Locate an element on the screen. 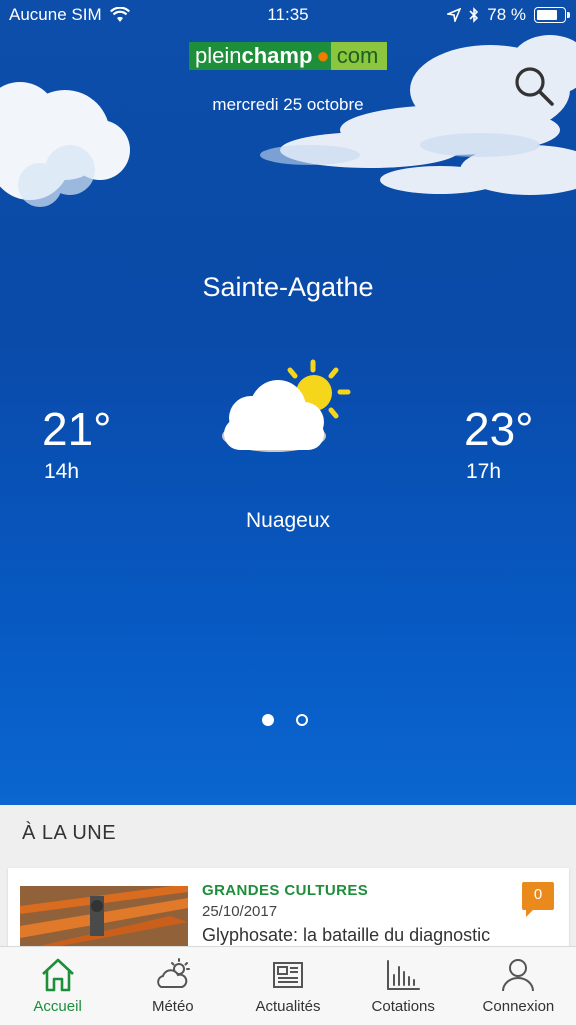 The width and height of the screenshot is (576, 1025). tab-label: Actualités is located at coordinates (288, 1006).